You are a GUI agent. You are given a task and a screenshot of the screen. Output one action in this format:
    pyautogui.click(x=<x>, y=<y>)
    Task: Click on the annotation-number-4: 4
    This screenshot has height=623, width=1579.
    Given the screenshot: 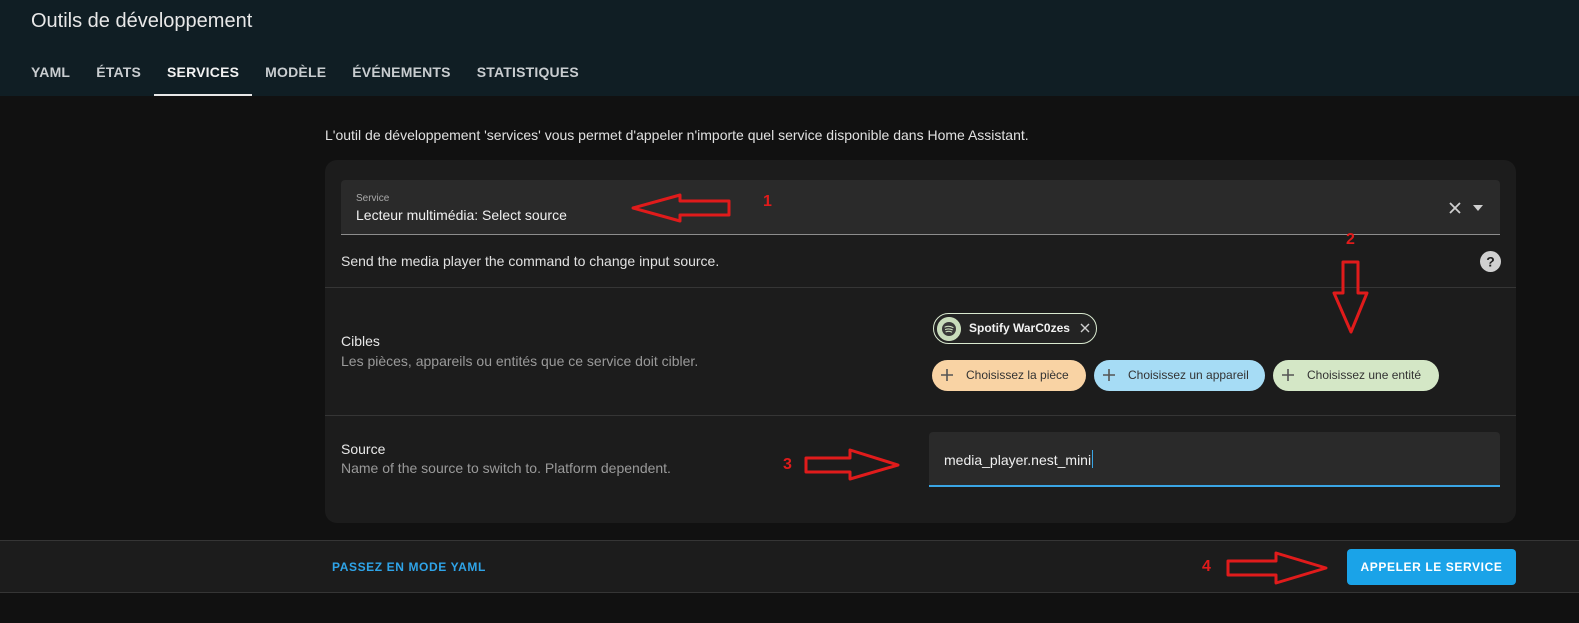 What is the action you would take?
    pyautogui.click(x=1206, y=566)
    